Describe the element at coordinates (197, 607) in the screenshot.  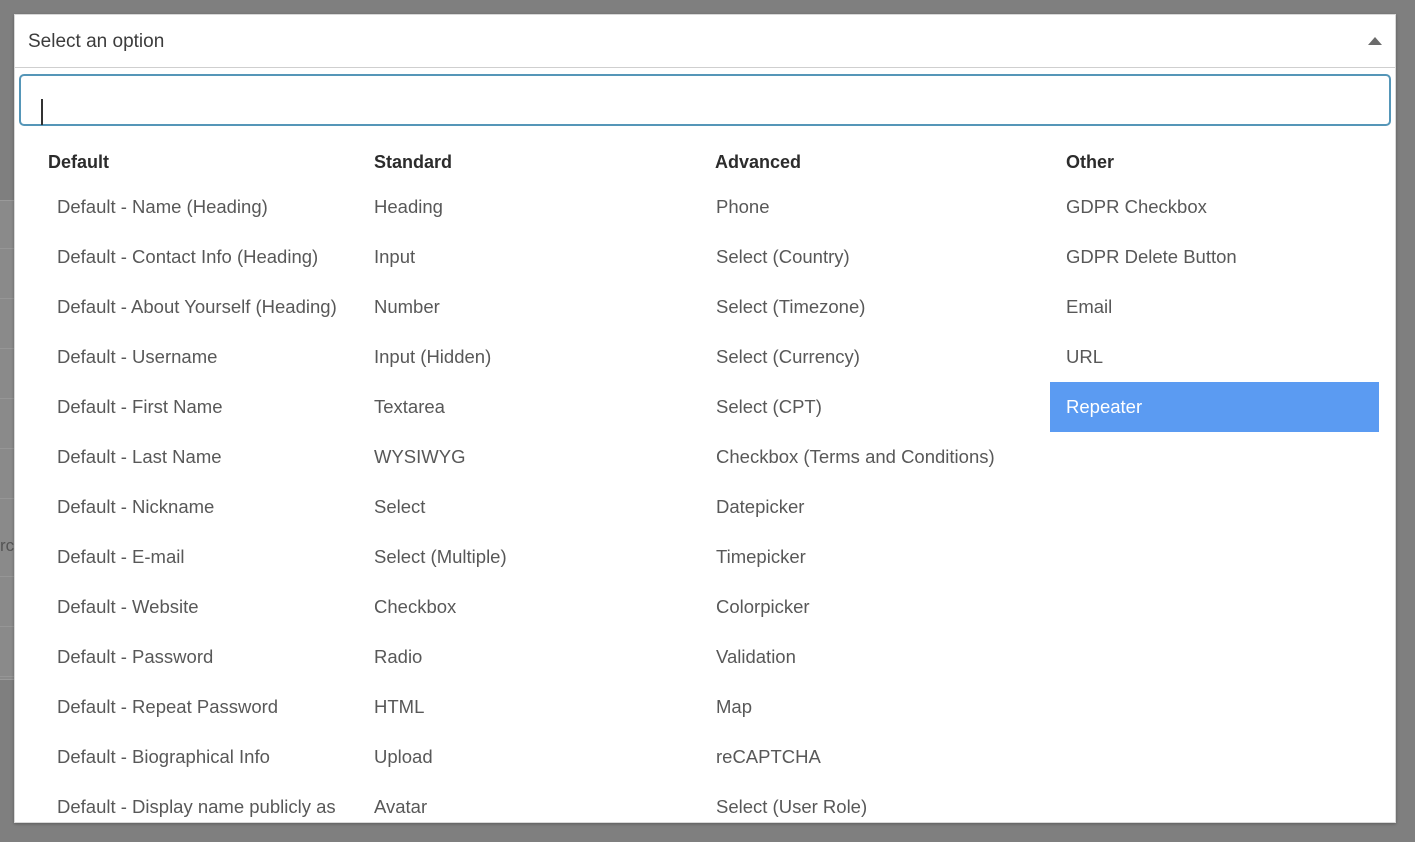
I see `option-item: Default - Website` at that location.